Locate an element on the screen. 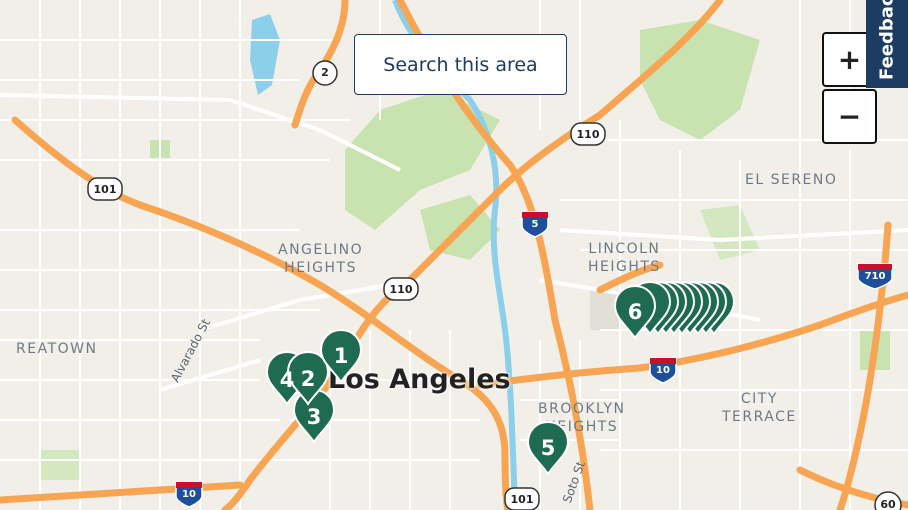  zoom-out-button: − is located at coordinates (849, 116).